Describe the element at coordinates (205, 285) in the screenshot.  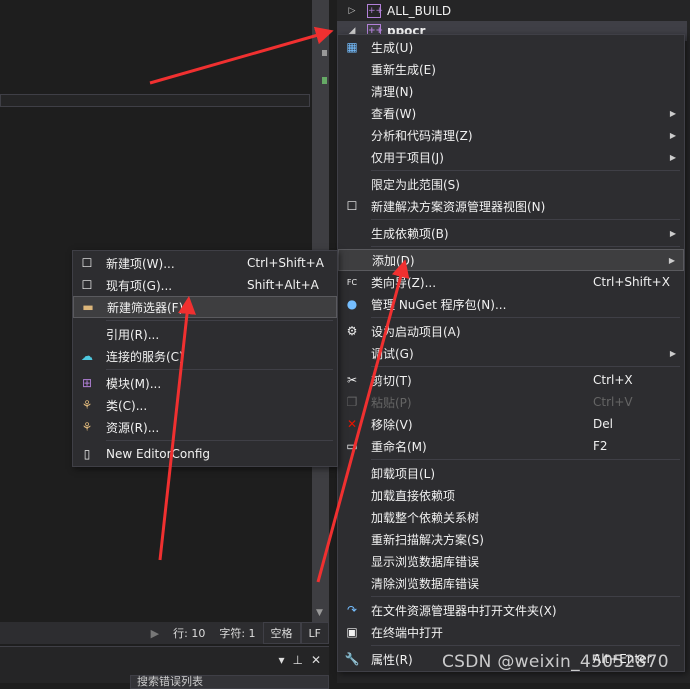
I see `menu-item-1: ☐ 现有项(G)... Shift+Alt+A` at that location.